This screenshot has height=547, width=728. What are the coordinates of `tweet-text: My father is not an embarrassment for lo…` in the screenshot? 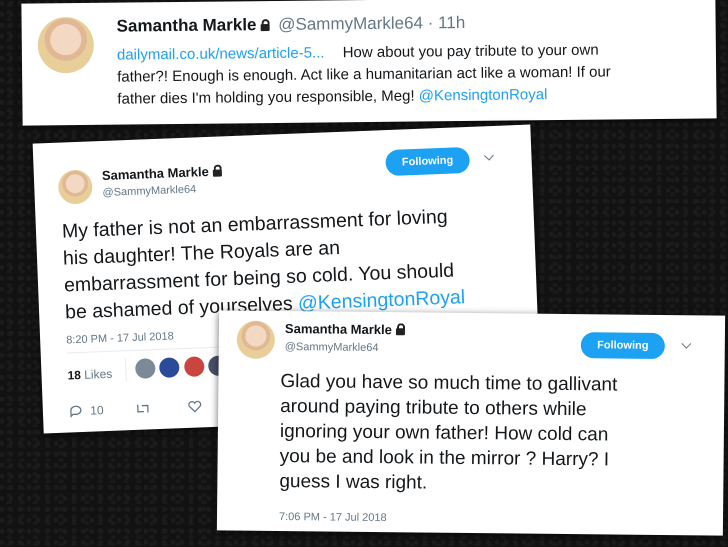 It's located at (264, 264).